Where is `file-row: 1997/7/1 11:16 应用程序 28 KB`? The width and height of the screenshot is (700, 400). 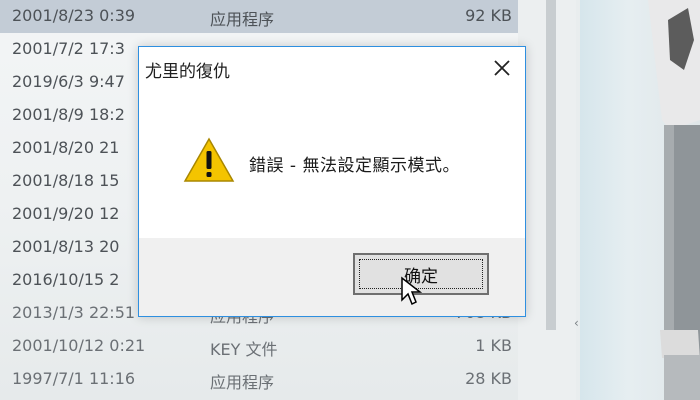 file-row: 1997/7/1 11:16 应用程序 28 KB is located at coordinates (280, 379).